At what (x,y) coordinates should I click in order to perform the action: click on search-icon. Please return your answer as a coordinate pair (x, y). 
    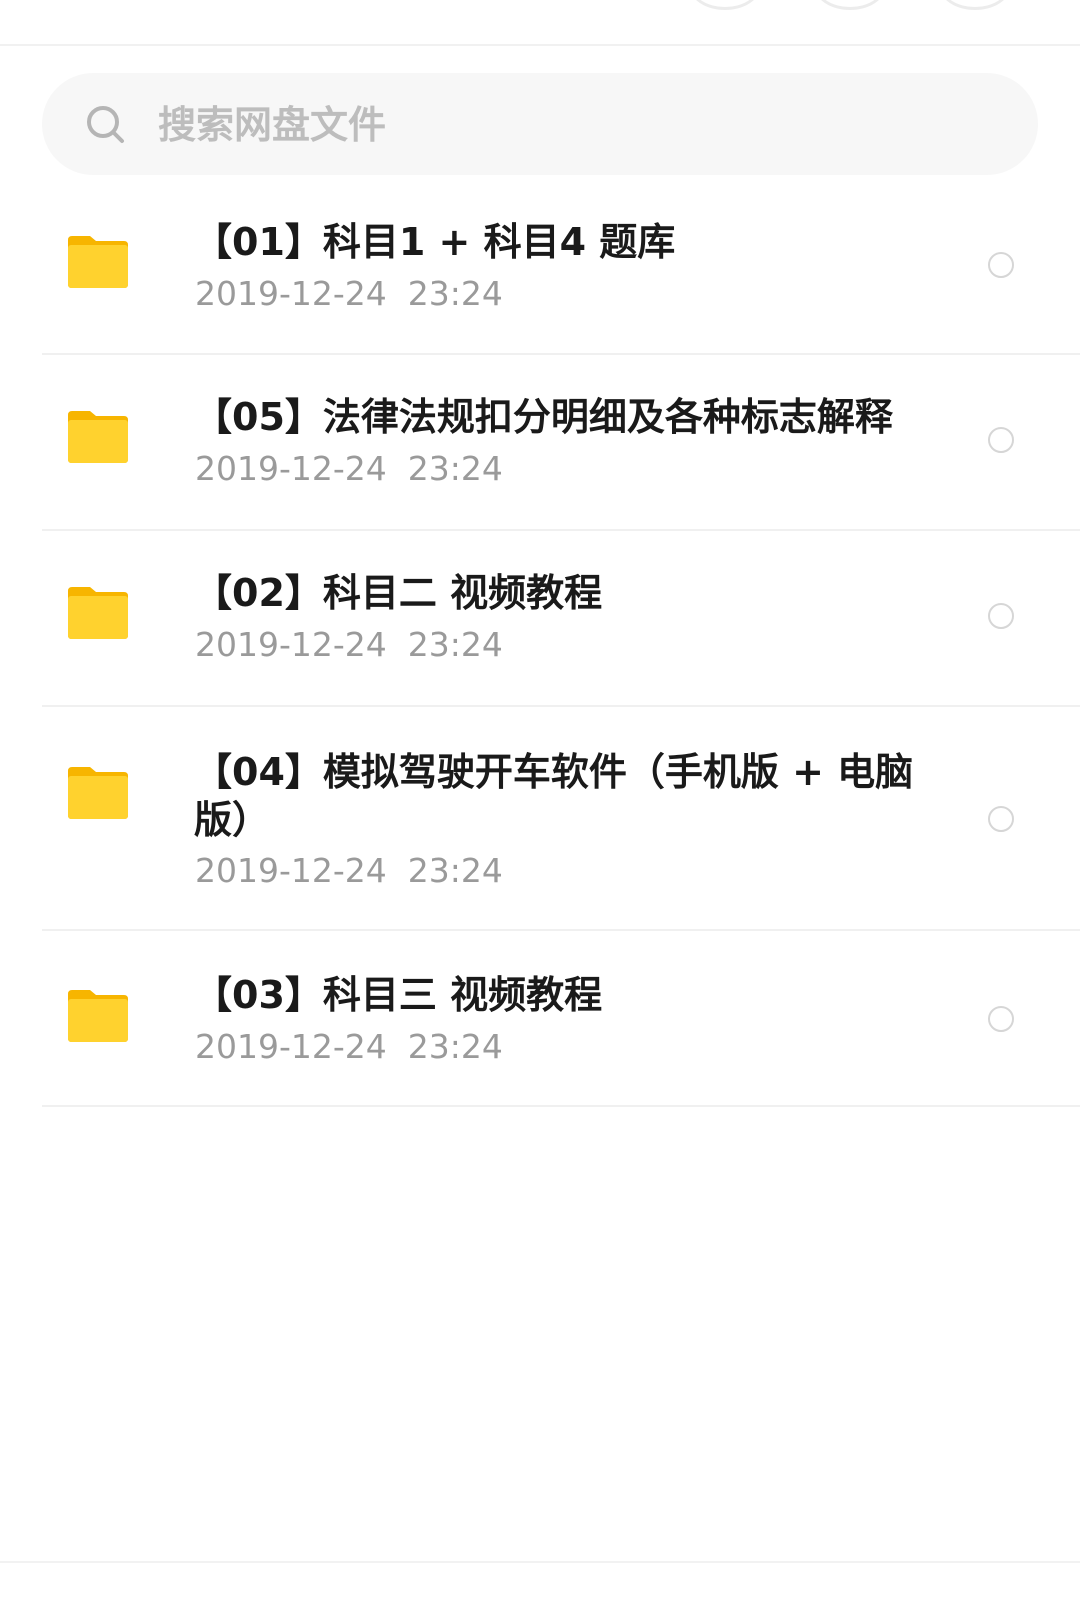
    Looking at the image, I should click on (105, 124).